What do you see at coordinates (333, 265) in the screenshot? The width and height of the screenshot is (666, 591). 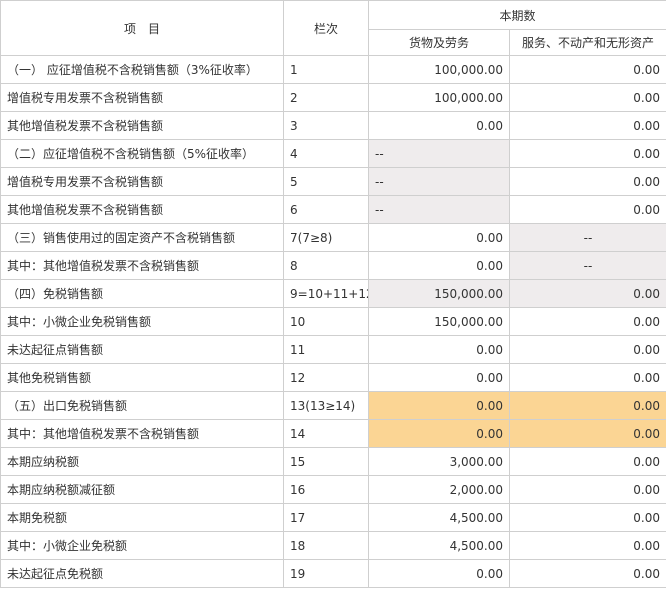 I see `table-row: 其中：其他增值税发票不含税销售额 8 0.00 --` at bounding box center [333, 265].